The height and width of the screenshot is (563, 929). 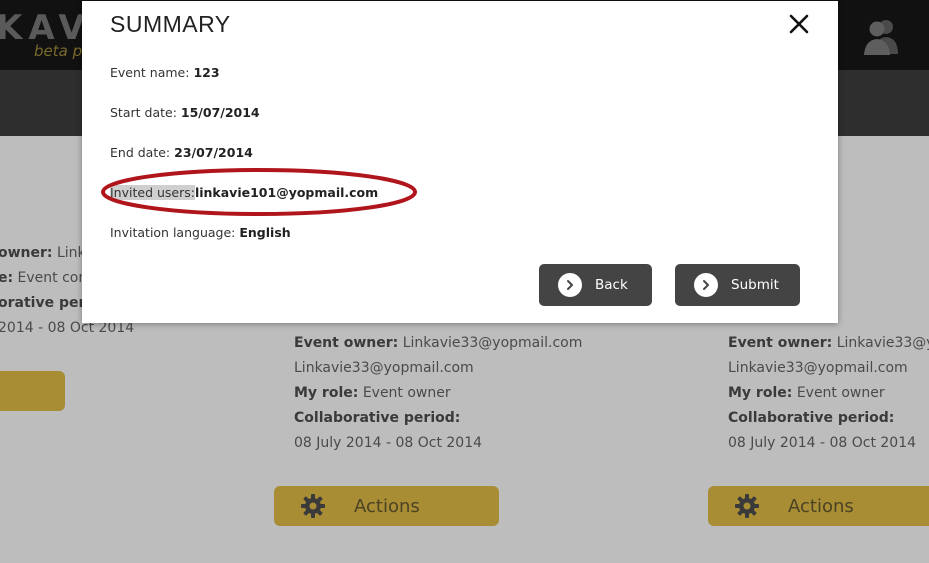 I want to click on card-1-actions-label: Actions, so click(x=387, y=506).